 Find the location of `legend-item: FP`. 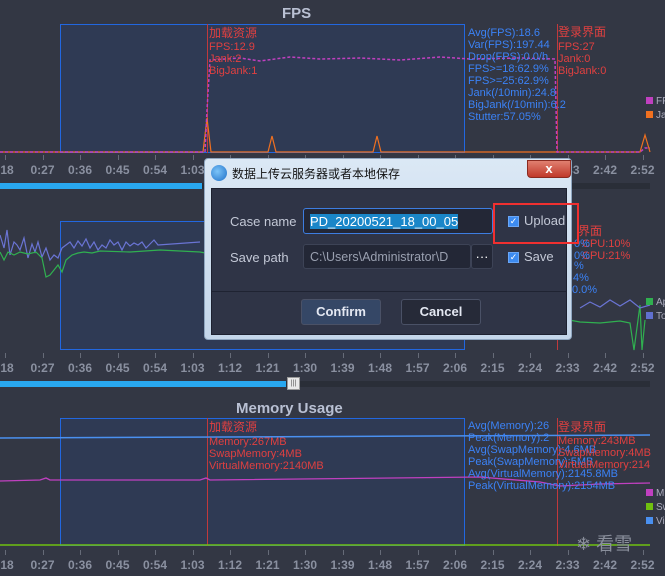

legend-item: FP is located at coordinates (655, 101).